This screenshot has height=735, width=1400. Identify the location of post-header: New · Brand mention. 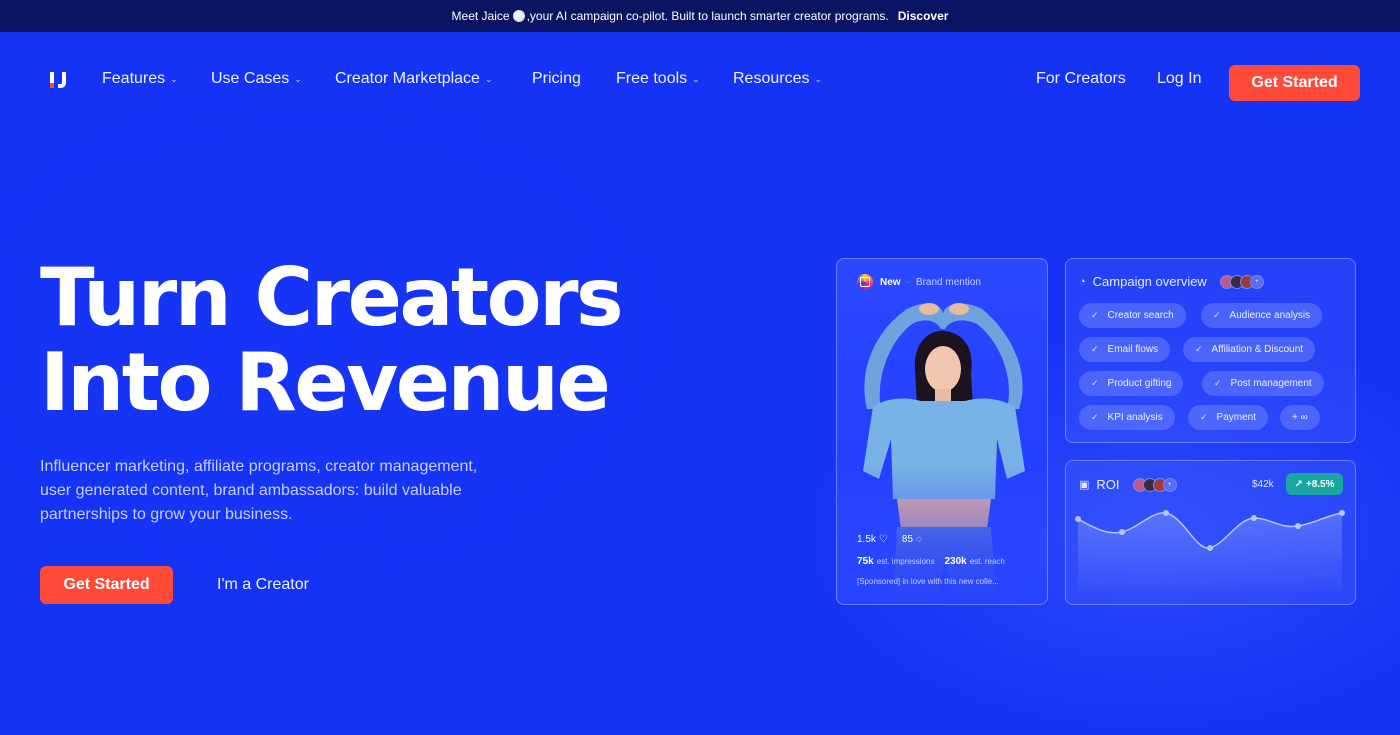
(919, 282).